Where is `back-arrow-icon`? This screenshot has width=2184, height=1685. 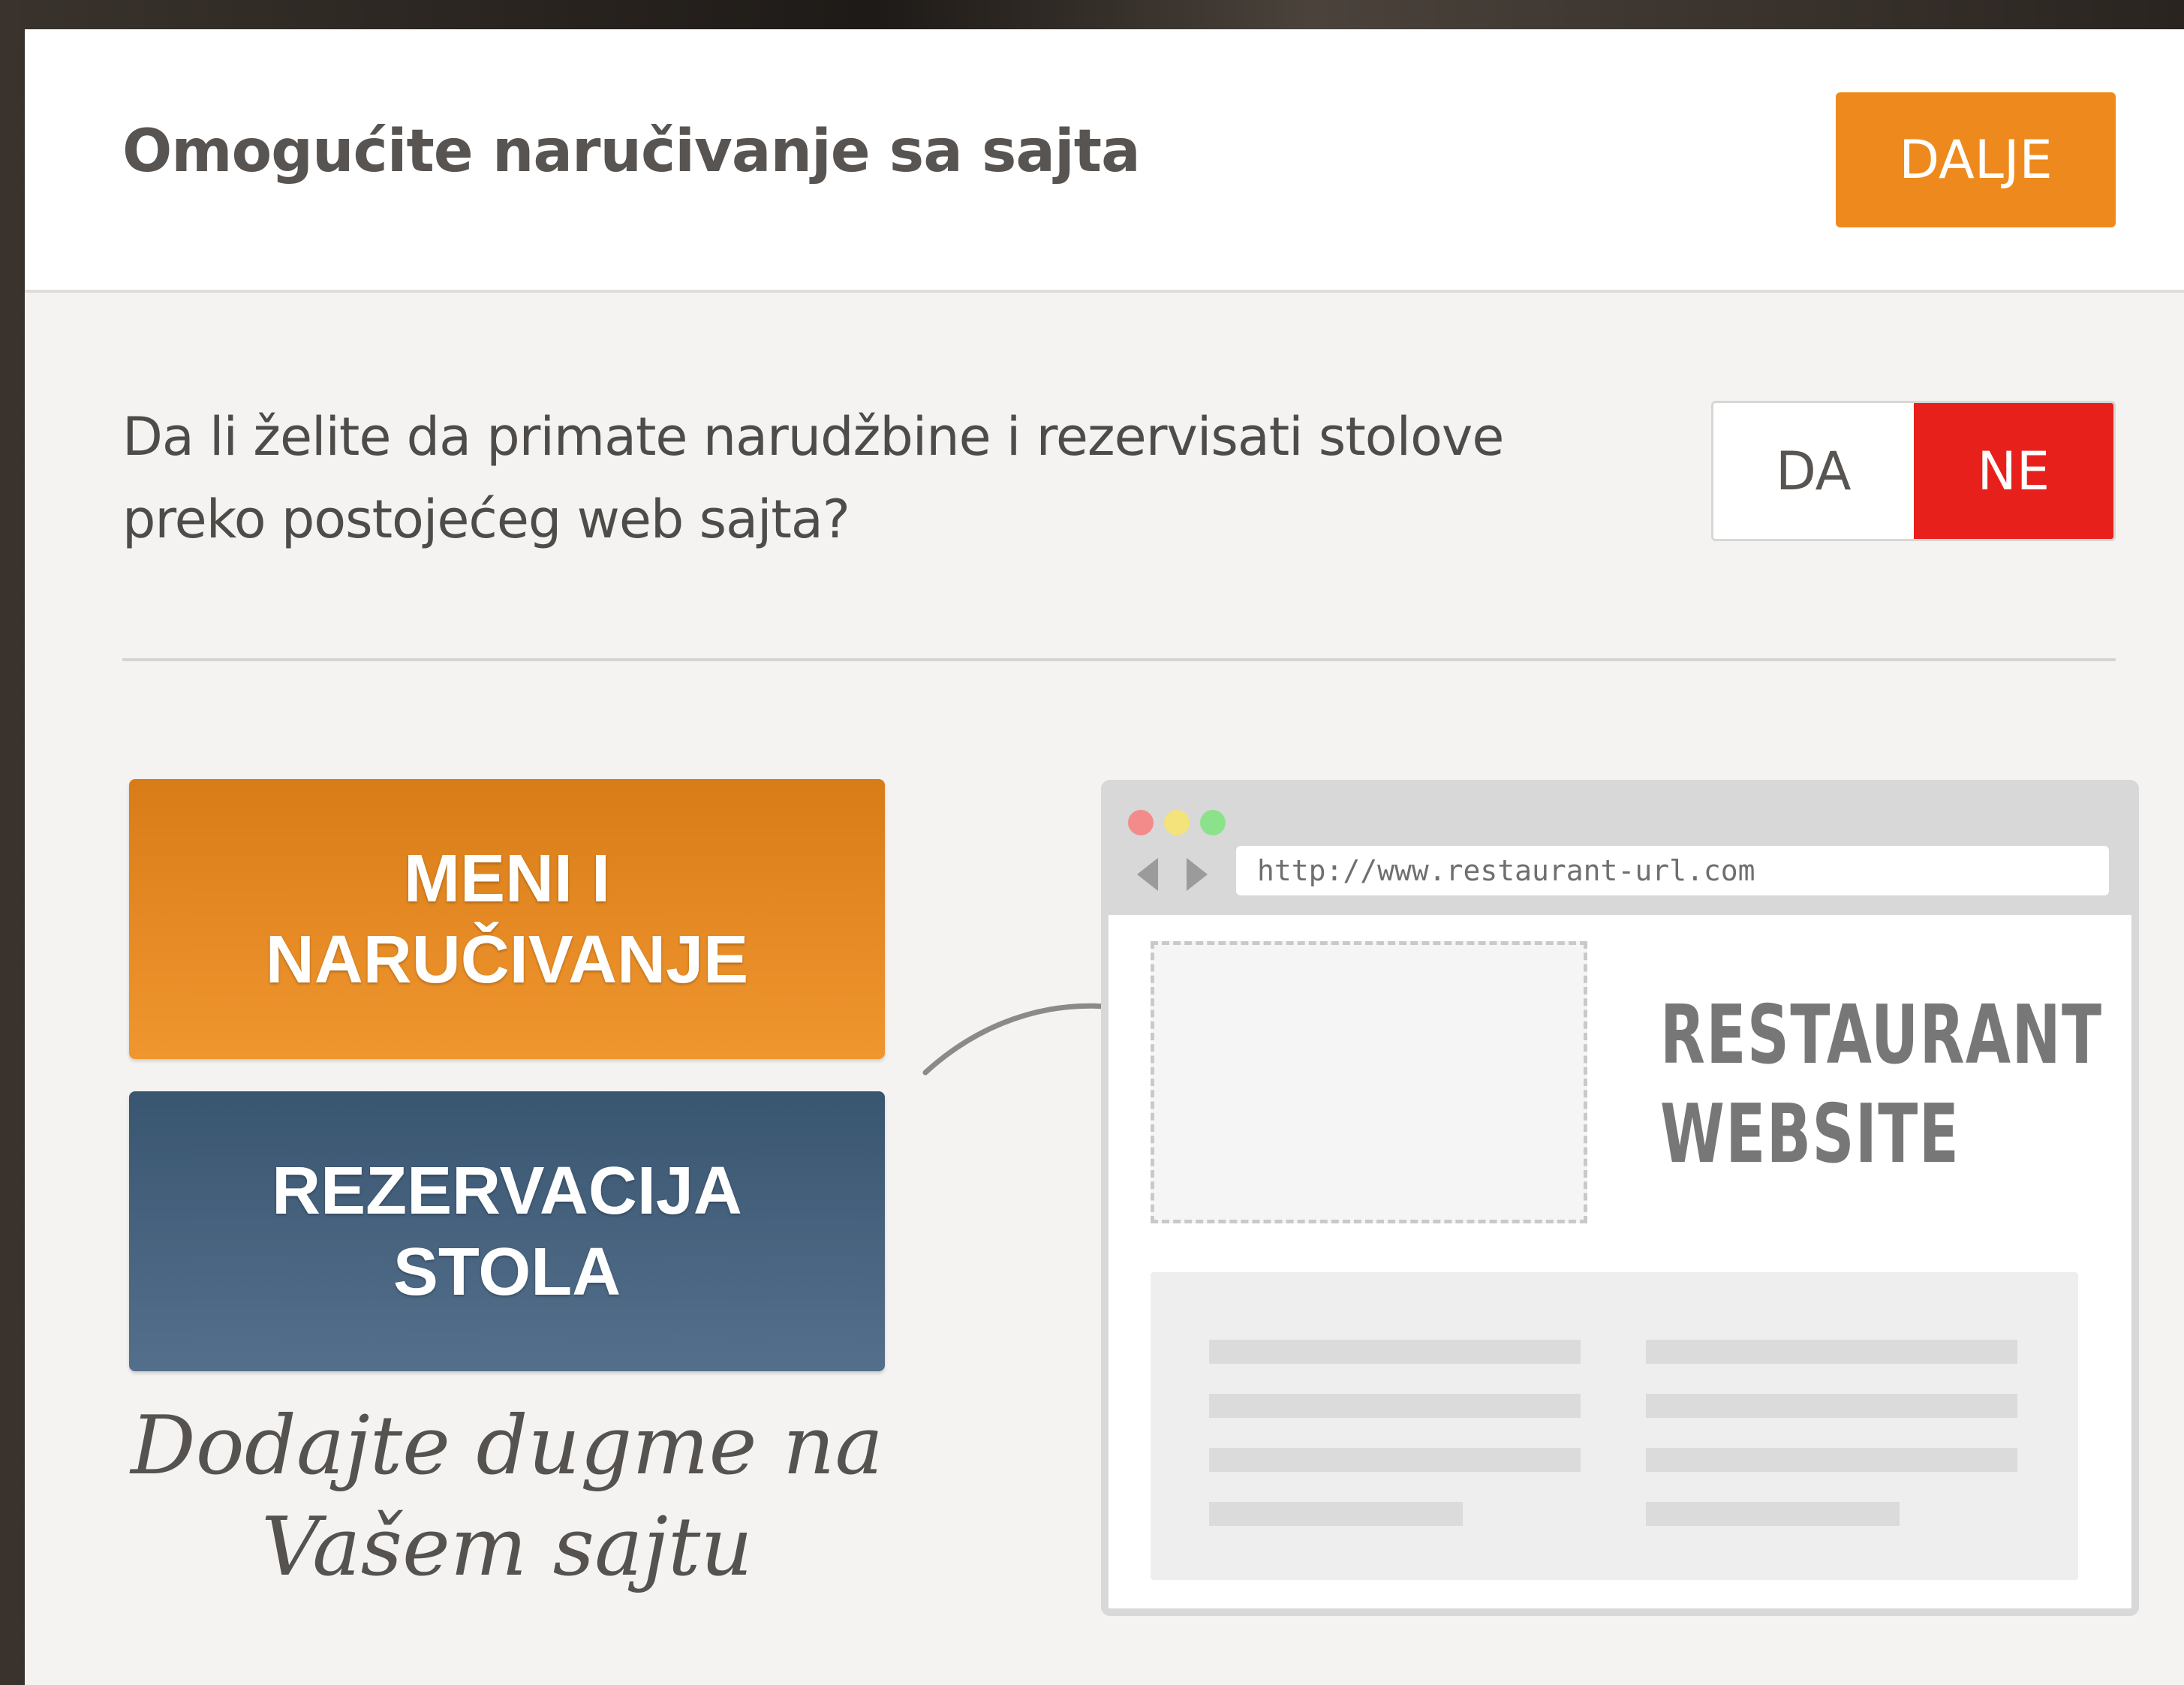
back-arrow-icon is located at coordinates (1147, 874).